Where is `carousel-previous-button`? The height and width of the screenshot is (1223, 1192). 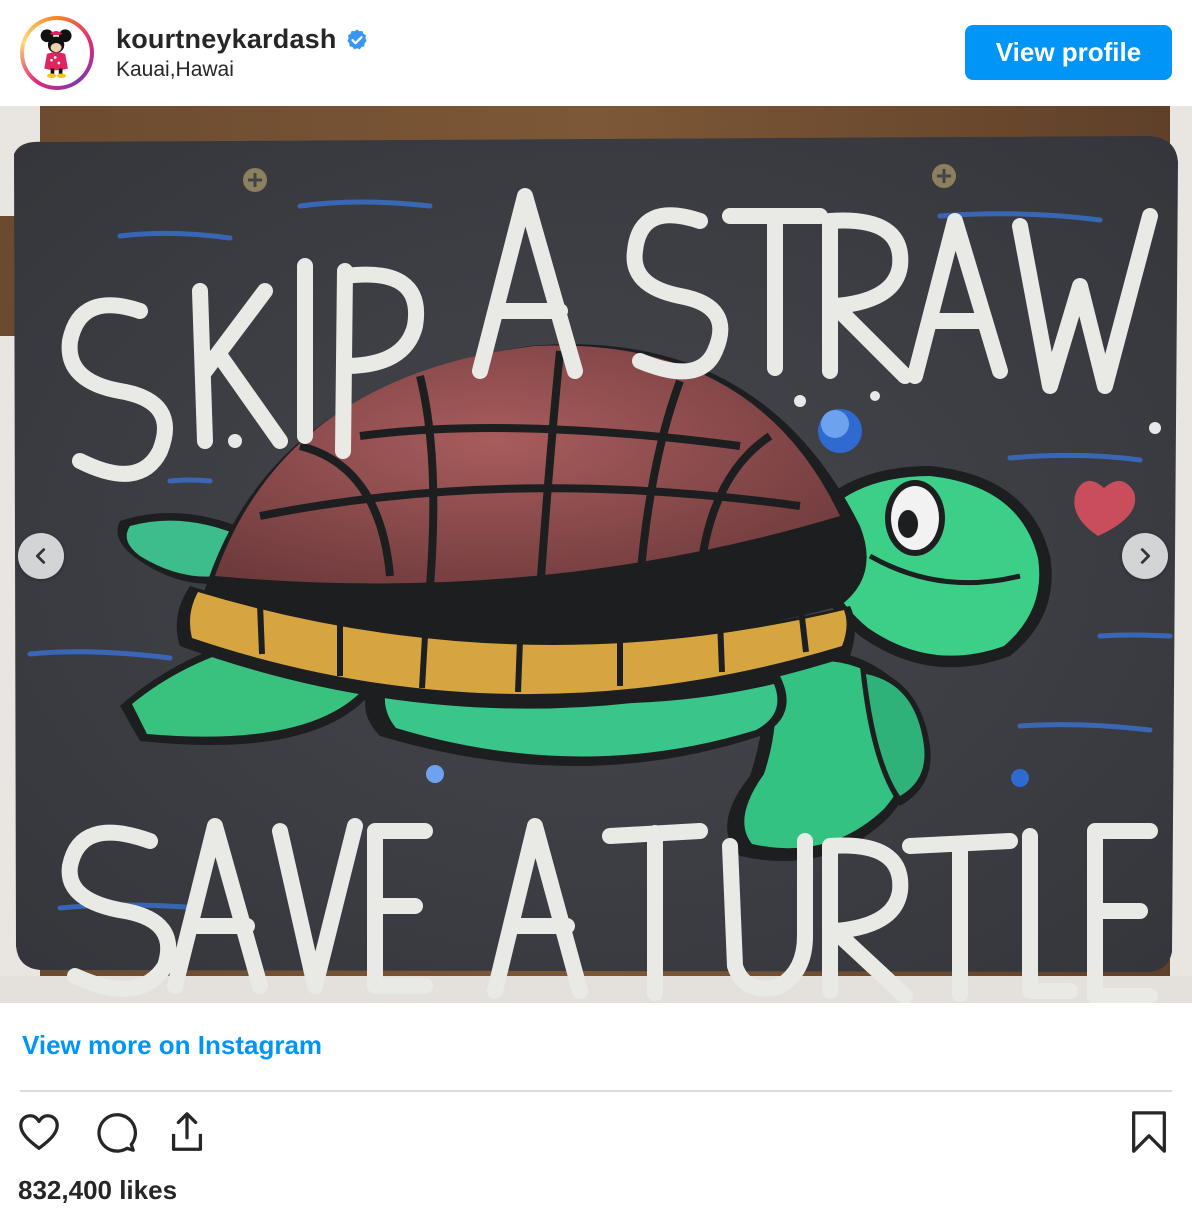
carousel-previous-button is located at coordinates (41, 556).